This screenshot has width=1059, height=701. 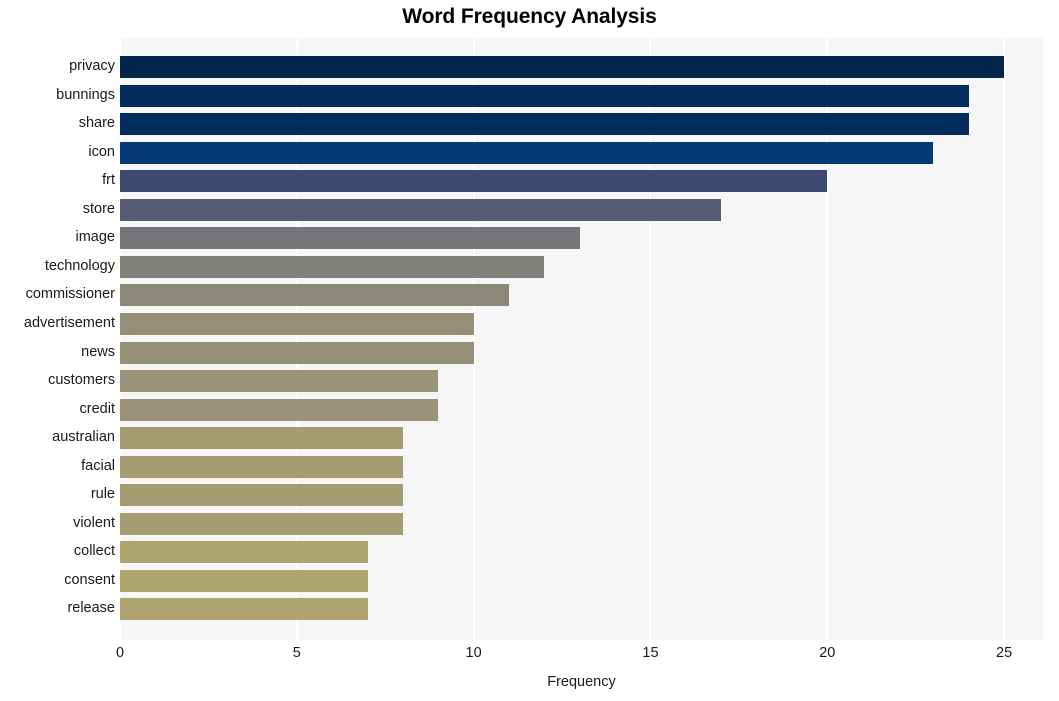 What do you see at coordinates (581, 682) in the screenshot?
I see `x-axis-title: Frequency` at bounding box center [581, 682].